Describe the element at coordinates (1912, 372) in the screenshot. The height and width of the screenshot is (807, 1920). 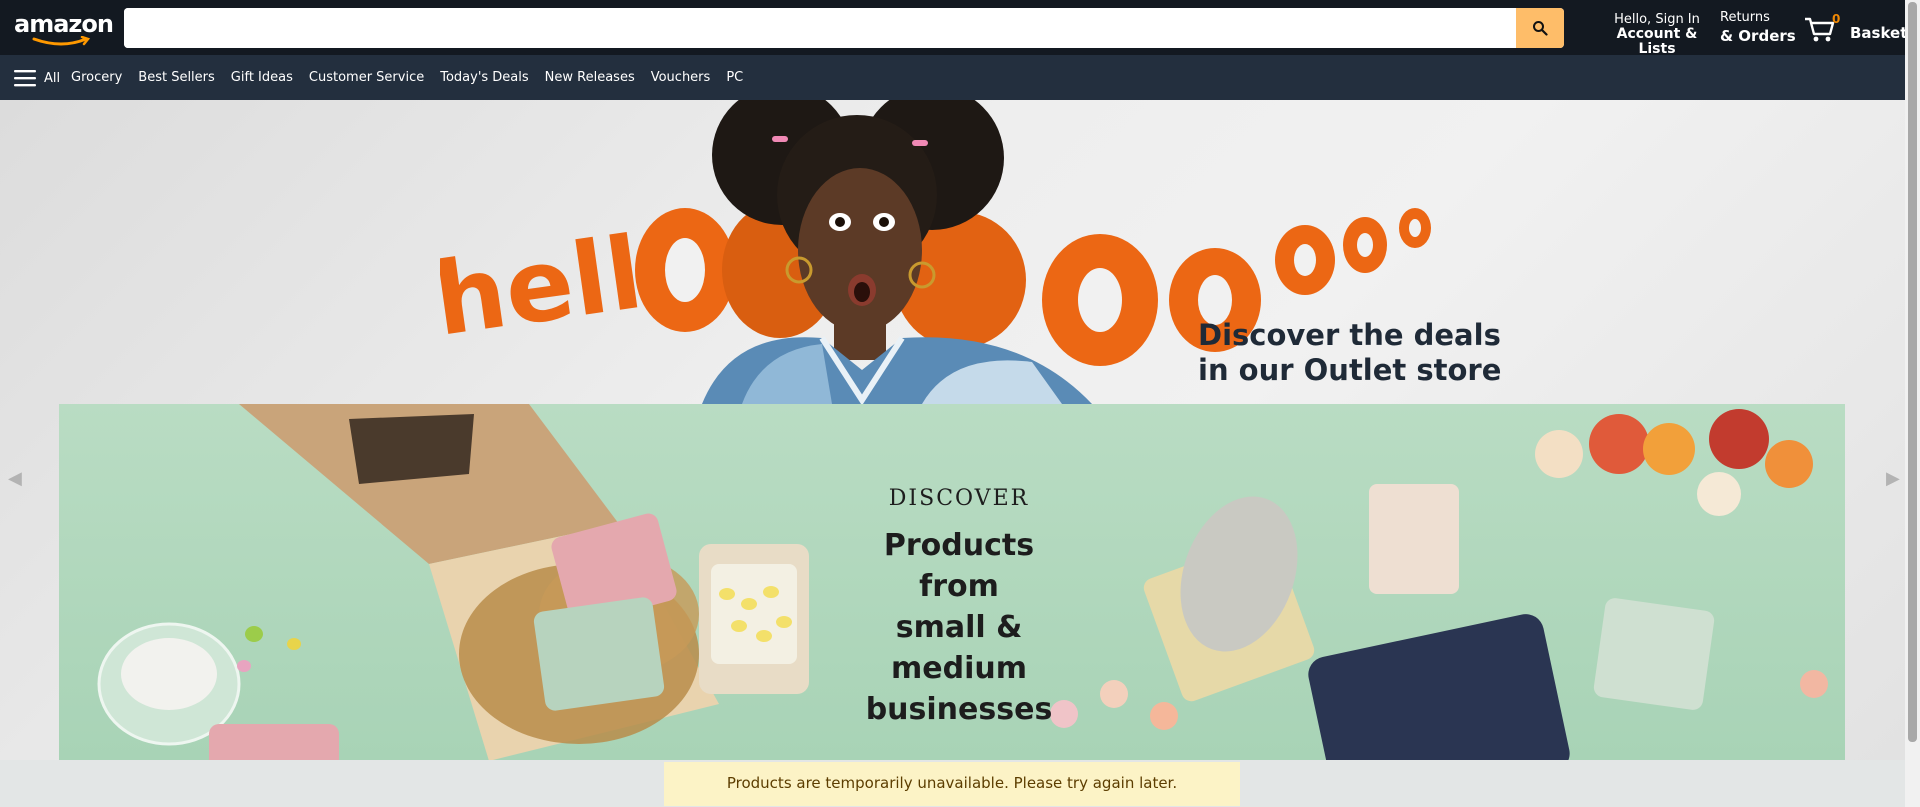
I see `scrollbar-thumb` at that location.